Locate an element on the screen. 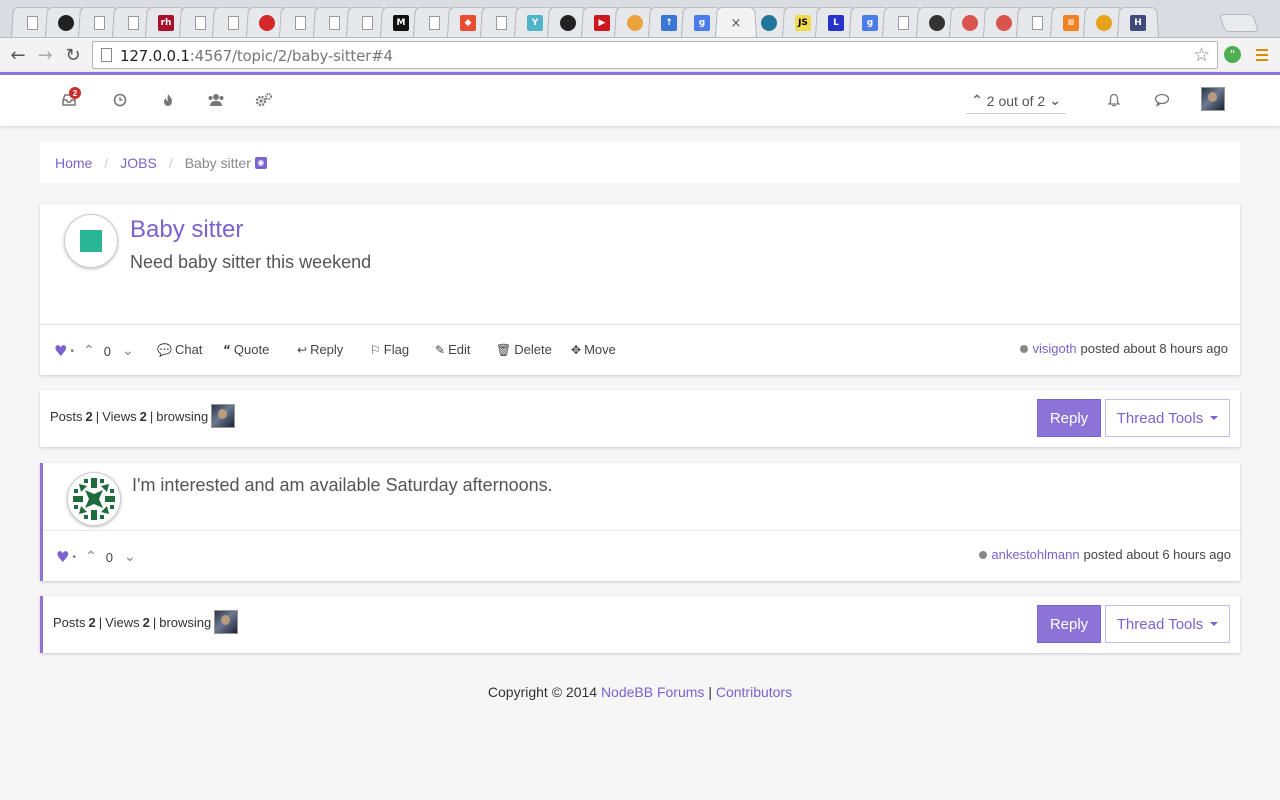  breadcrumb-home: Home is located at coordinates (73, 163).